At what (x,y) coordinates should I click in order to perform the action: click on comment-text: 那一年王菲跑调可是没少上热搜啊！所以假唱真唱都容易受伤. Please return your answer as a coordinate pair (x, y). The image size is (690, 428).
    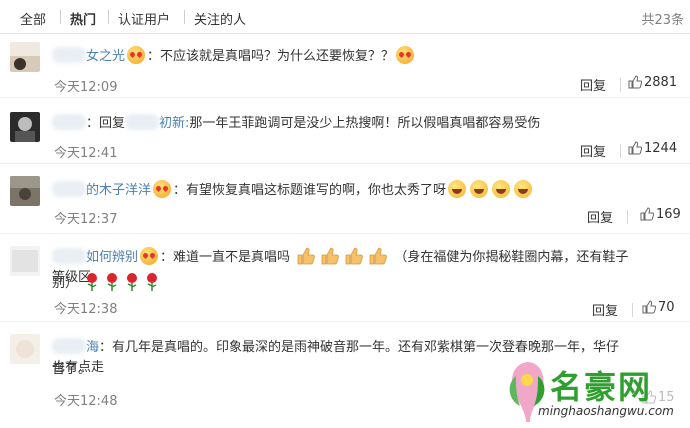
    Looking at the image, I should click on (365, 123).